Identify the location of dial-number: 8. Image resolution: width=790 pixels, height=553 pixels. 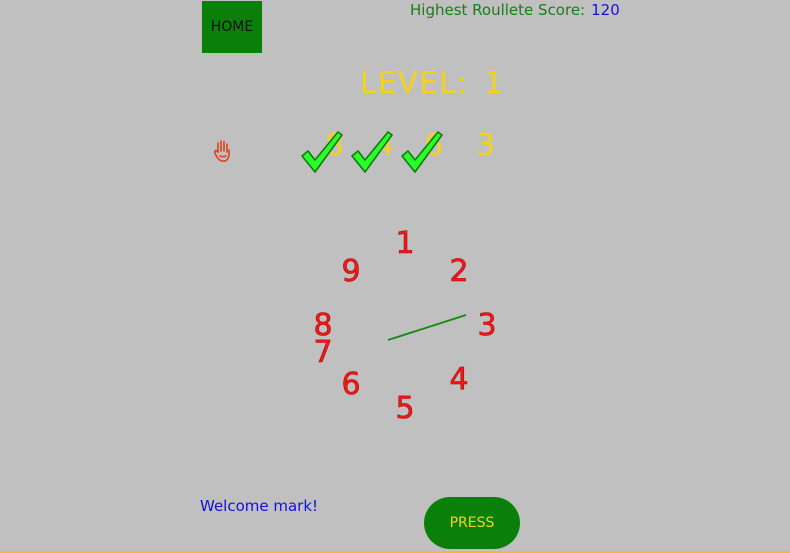
(323, 325).